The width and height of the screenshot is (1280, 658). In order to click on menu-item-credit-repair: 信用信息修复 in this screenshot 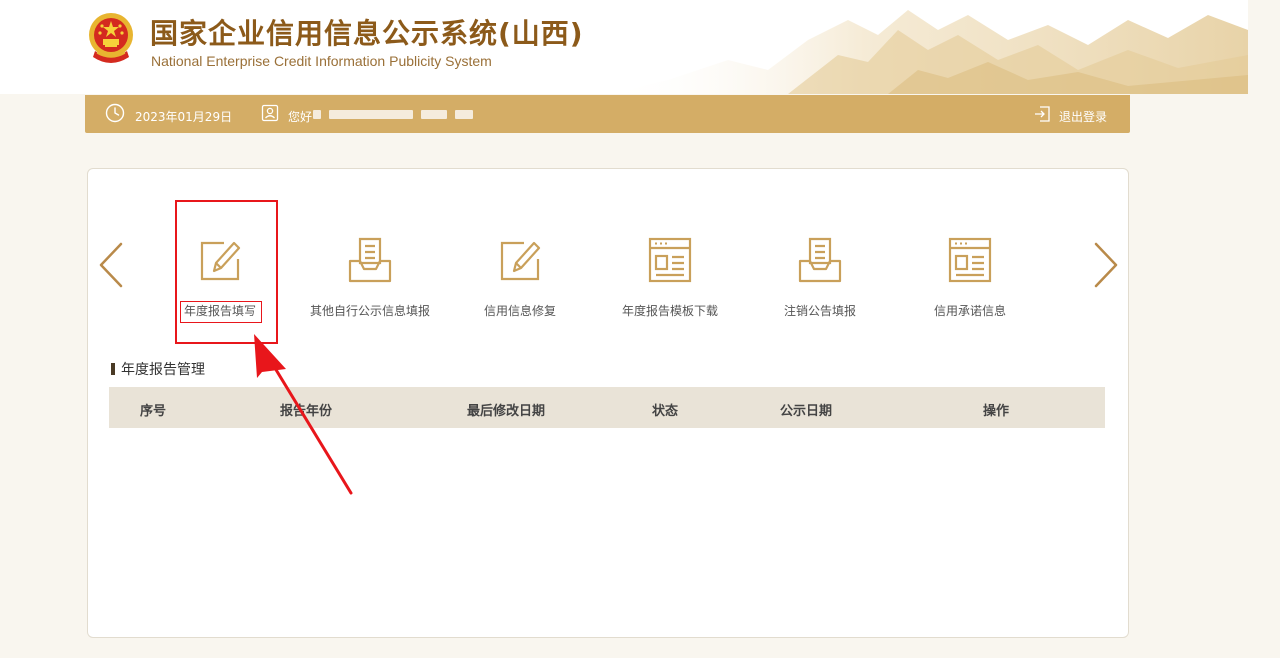, I will do `click(520, 277)`.